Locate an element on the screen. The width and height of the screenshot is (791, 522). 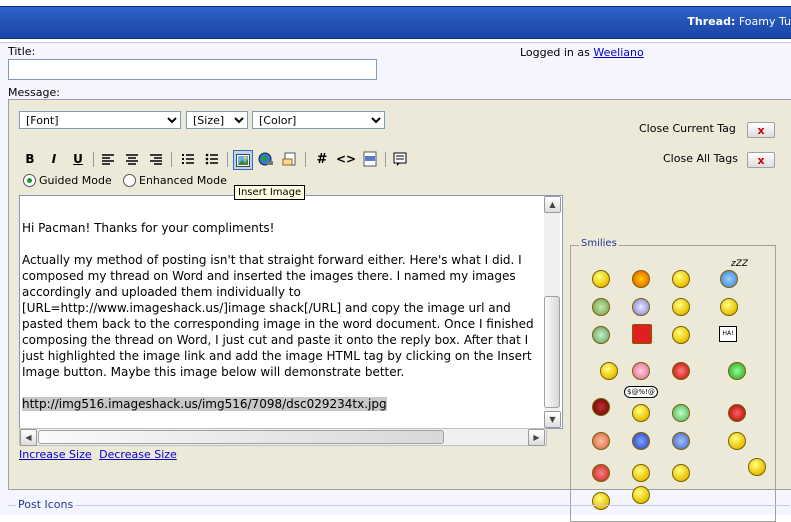
vertical-scroll-thumb is located at coordinates (552, 352).